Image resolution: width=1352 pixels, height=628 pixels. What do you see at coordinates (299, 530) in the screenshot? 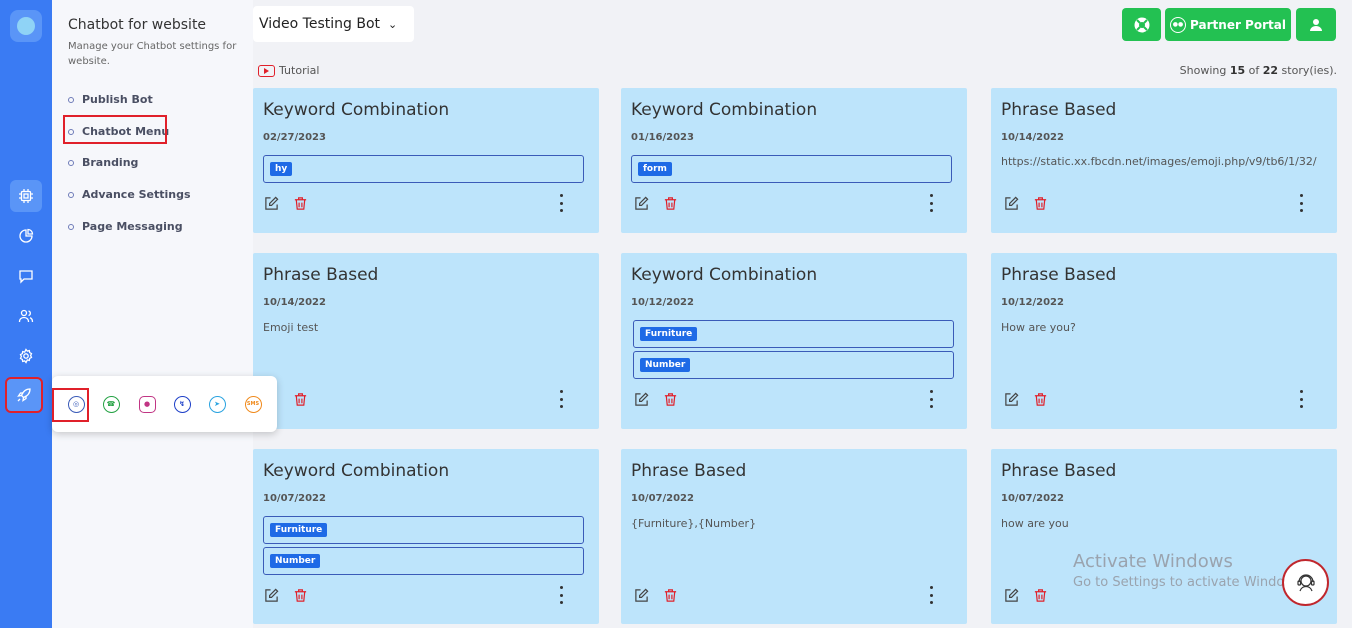
I see `keyword-tag: Furniture` at bounding box center [299, 530].